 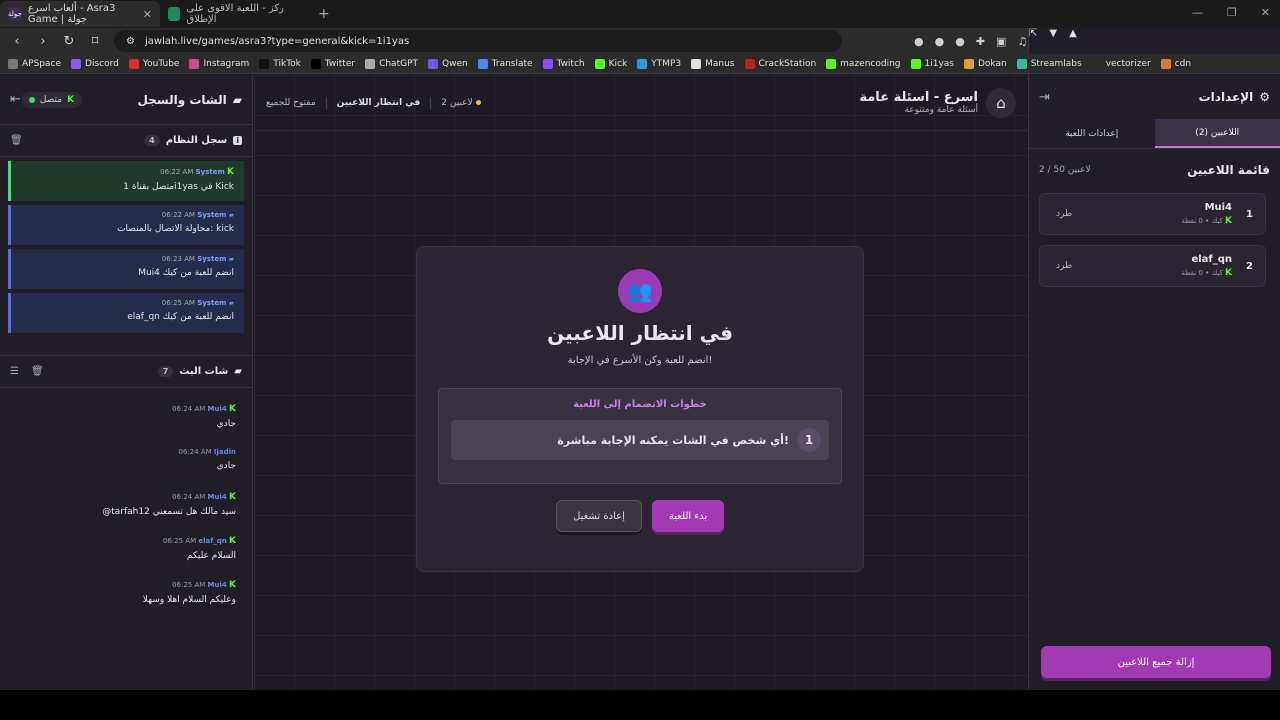 I want to click on back-icon: ‹, so click(x=17, y=41).